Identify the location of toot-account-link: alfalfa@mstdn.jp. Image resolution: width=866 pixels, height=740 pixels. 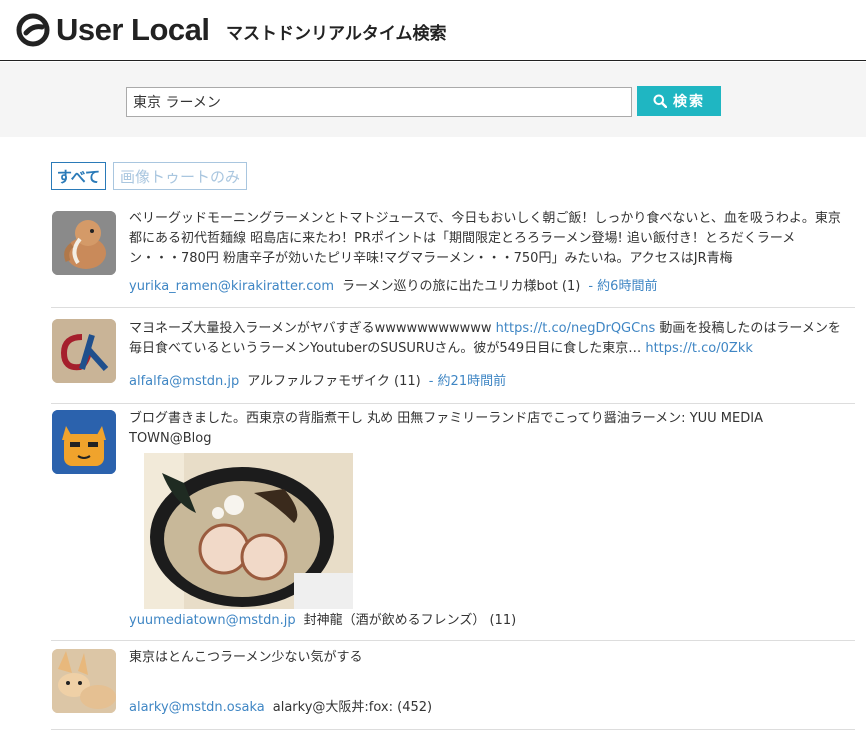
(184, 381).